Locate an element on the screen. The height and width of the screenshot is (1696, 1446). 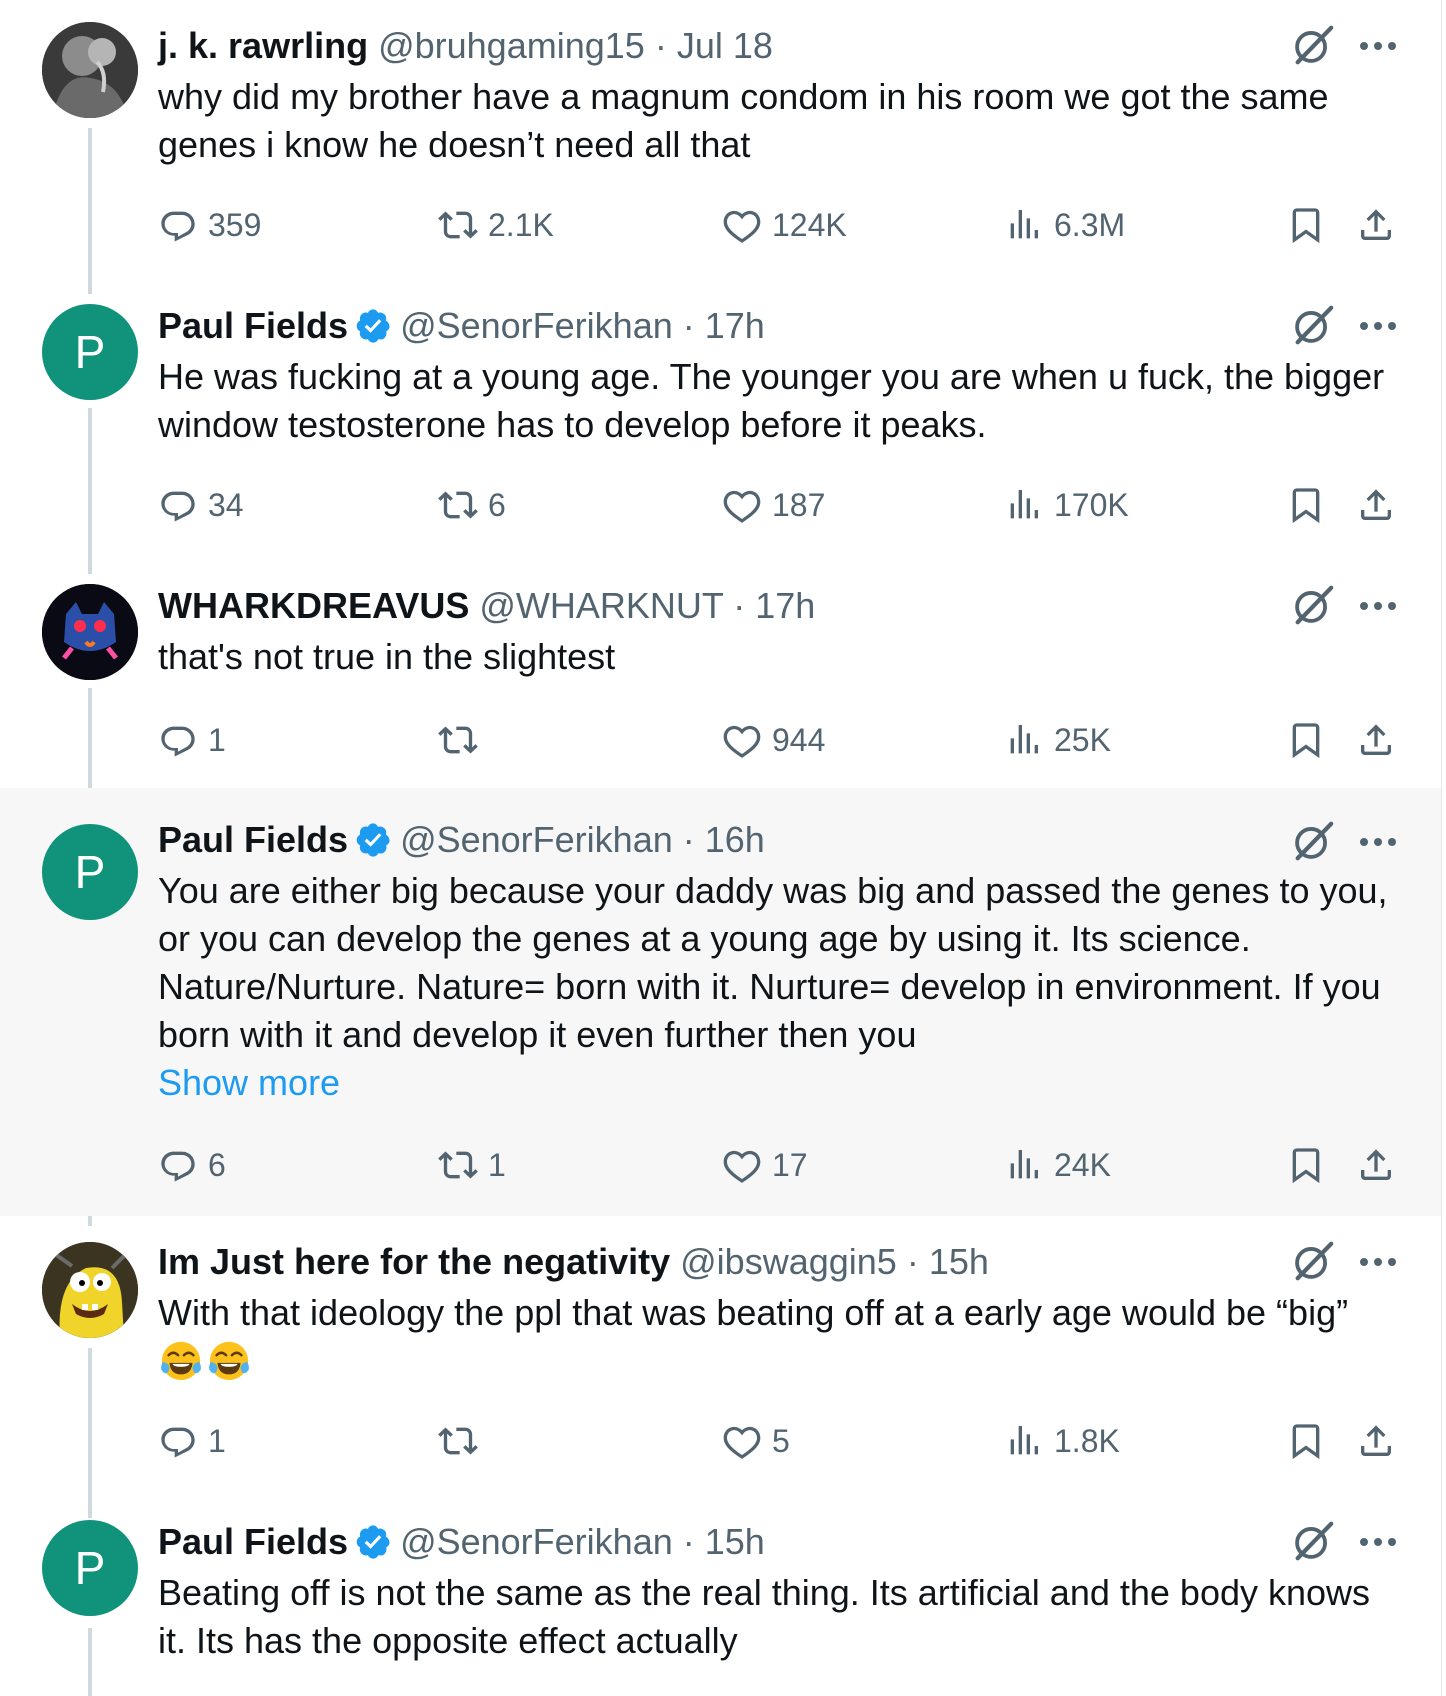
reply-count: 1 is located at coordinates (217, 739).